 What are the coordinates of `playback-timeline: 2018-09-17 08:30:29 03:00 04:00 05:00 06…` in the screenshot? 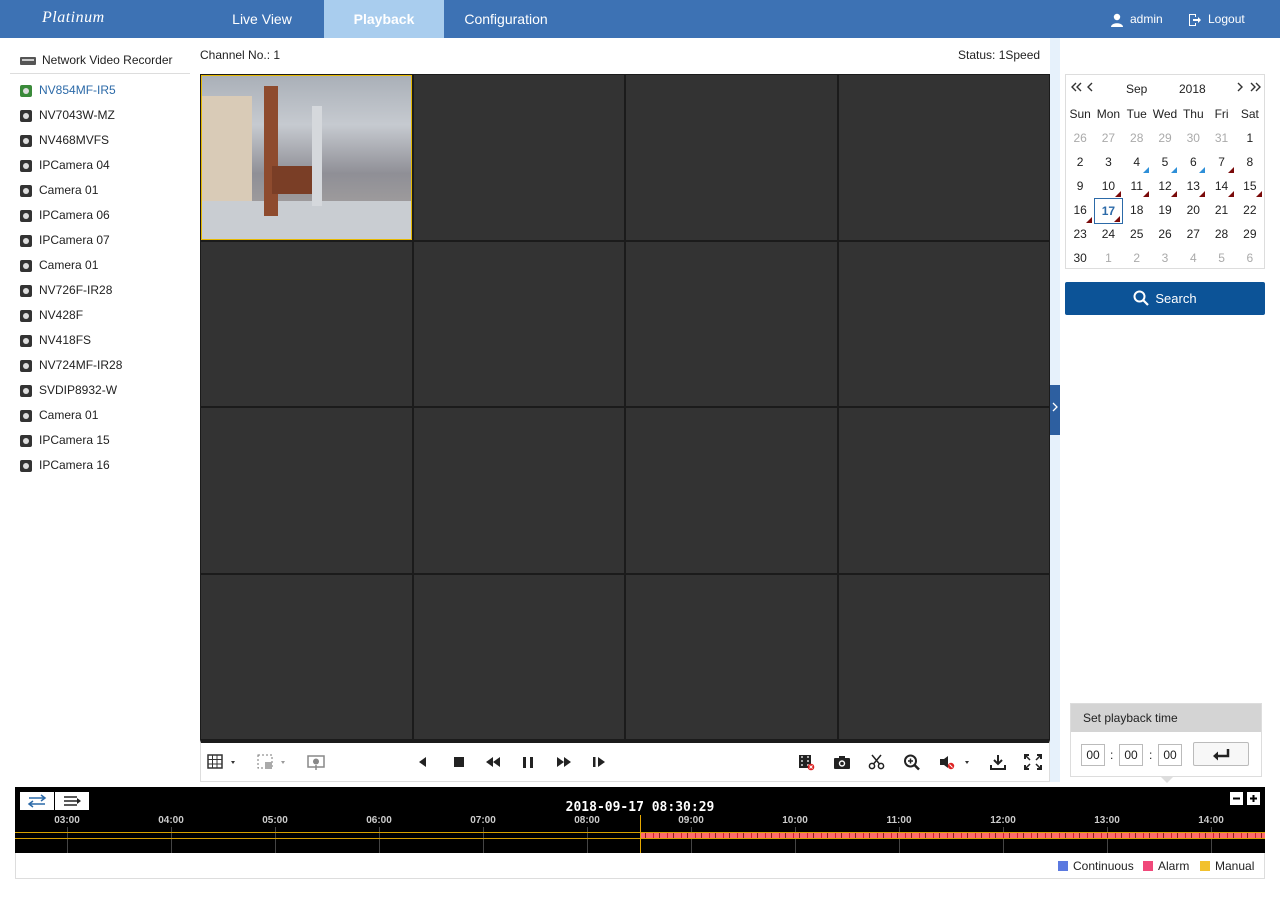 It's located at (640, 820).